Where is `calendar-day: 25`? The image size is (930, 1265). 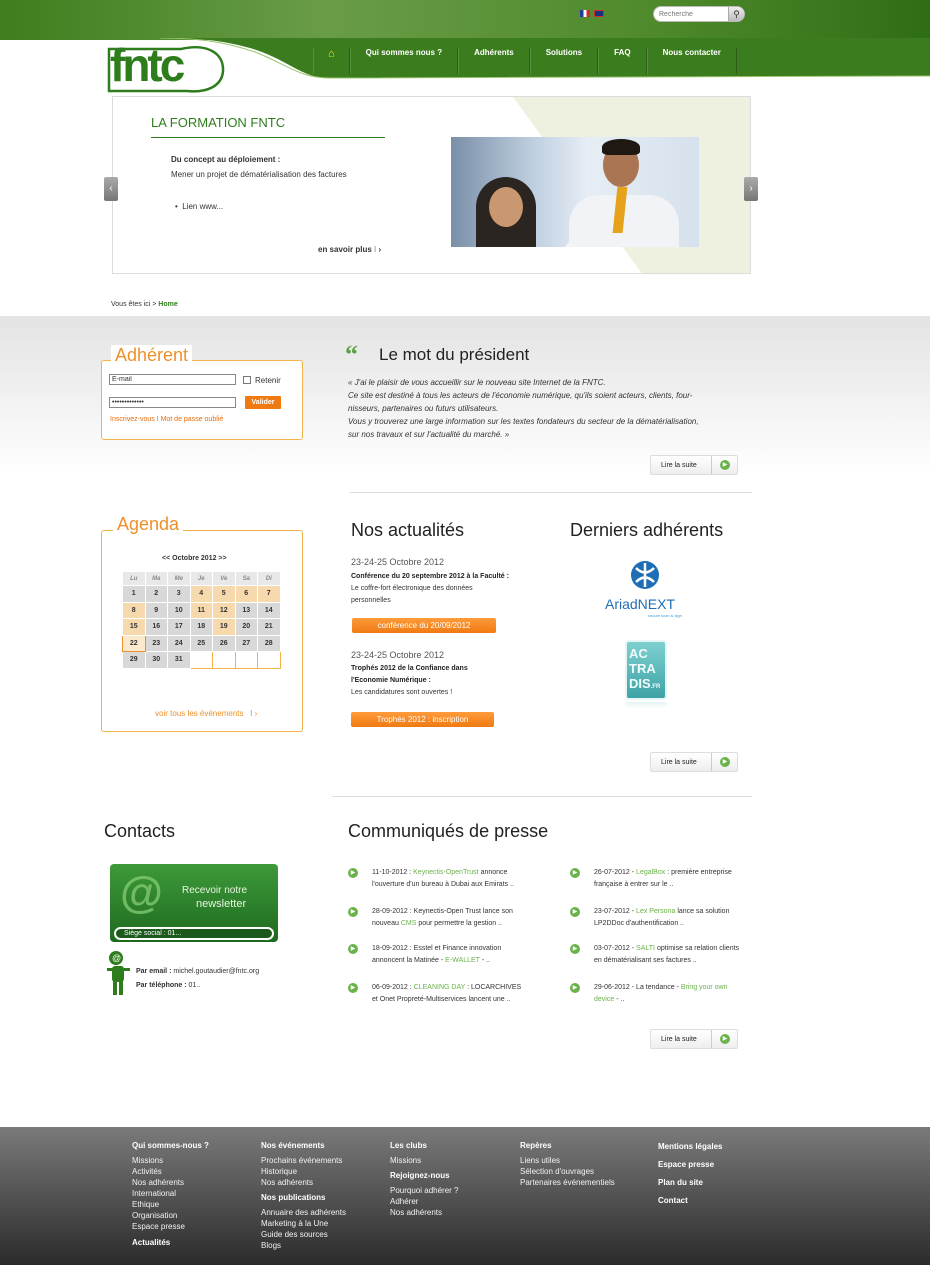 calendar-day: 25 is located at coordinates (201, 643).